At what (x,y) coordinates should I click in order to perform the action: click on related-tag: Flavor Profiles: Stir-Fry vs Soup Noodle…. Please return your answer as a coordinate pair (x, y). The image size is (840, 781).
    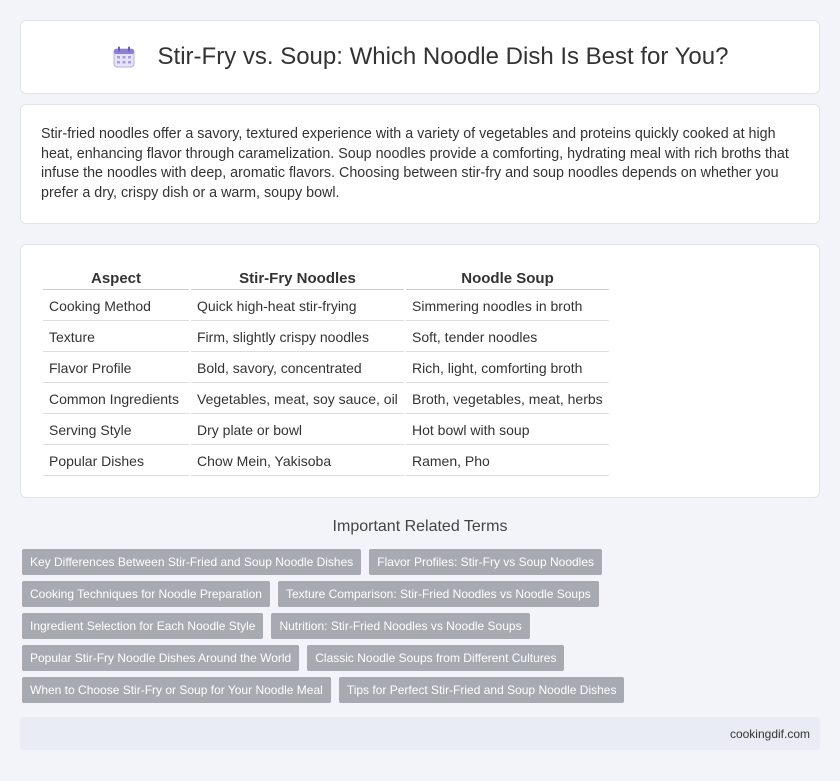
    Looking at the image, I should click on (486, 562).